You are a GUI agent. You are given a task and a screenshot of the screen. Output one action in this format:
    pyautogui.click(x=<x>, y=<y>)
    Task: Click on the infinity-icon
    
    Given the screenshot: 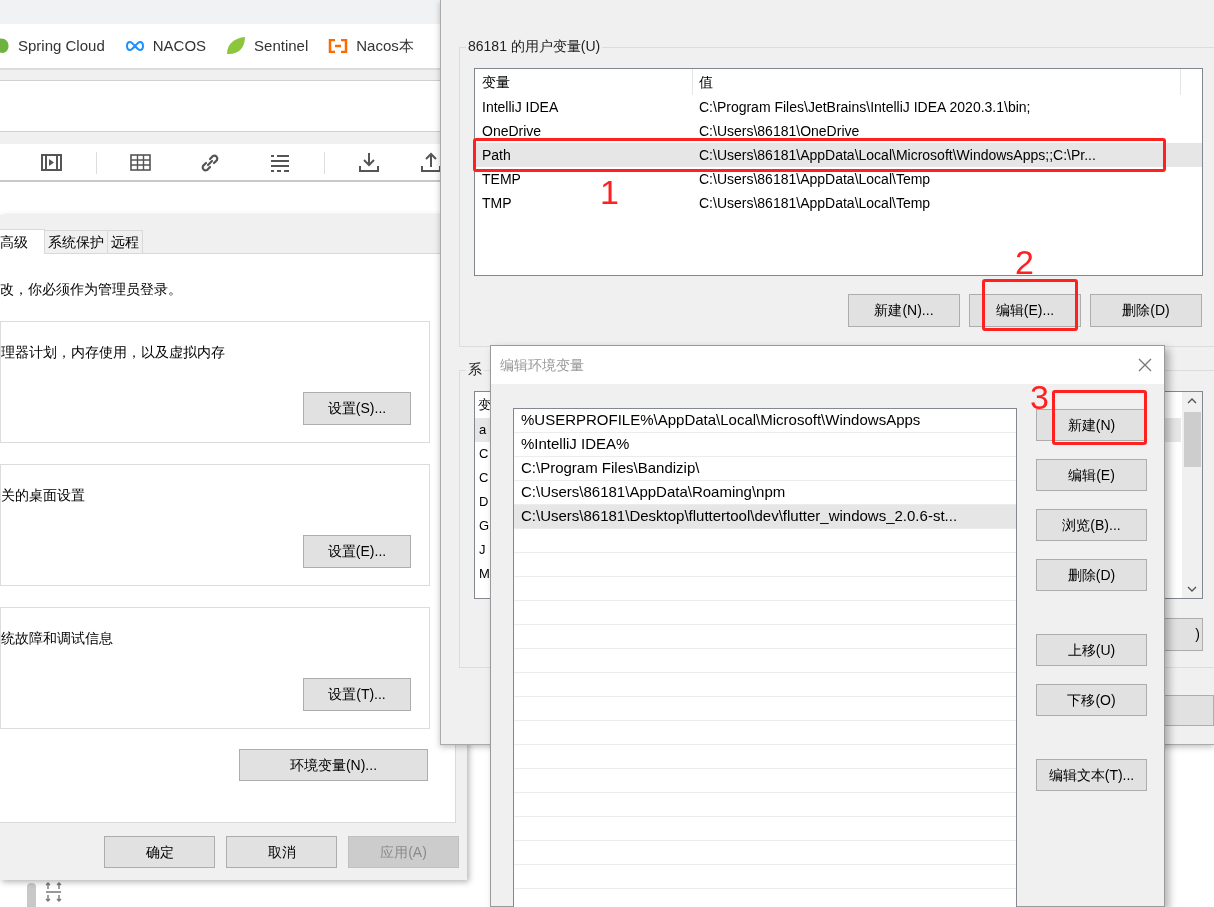 What is the action you would take?
    pyautogui.click(x=134, y=46)
    